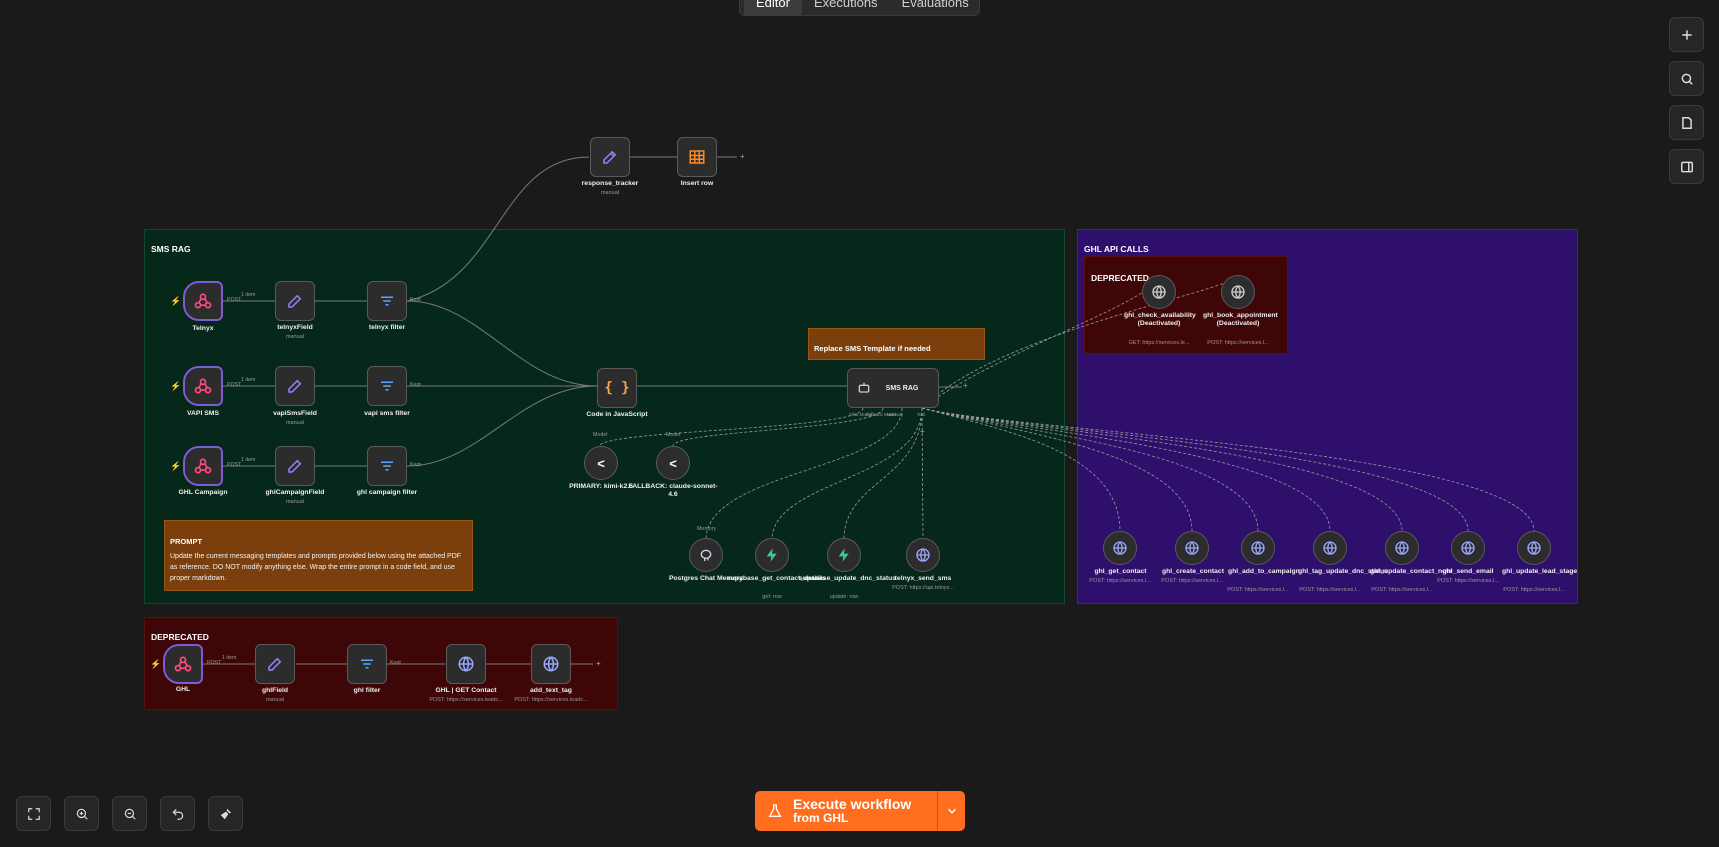 This screenshot has width=1719, height=847. I want to click on vapi-sms-label: VAPI SMS, so click(203, 413).